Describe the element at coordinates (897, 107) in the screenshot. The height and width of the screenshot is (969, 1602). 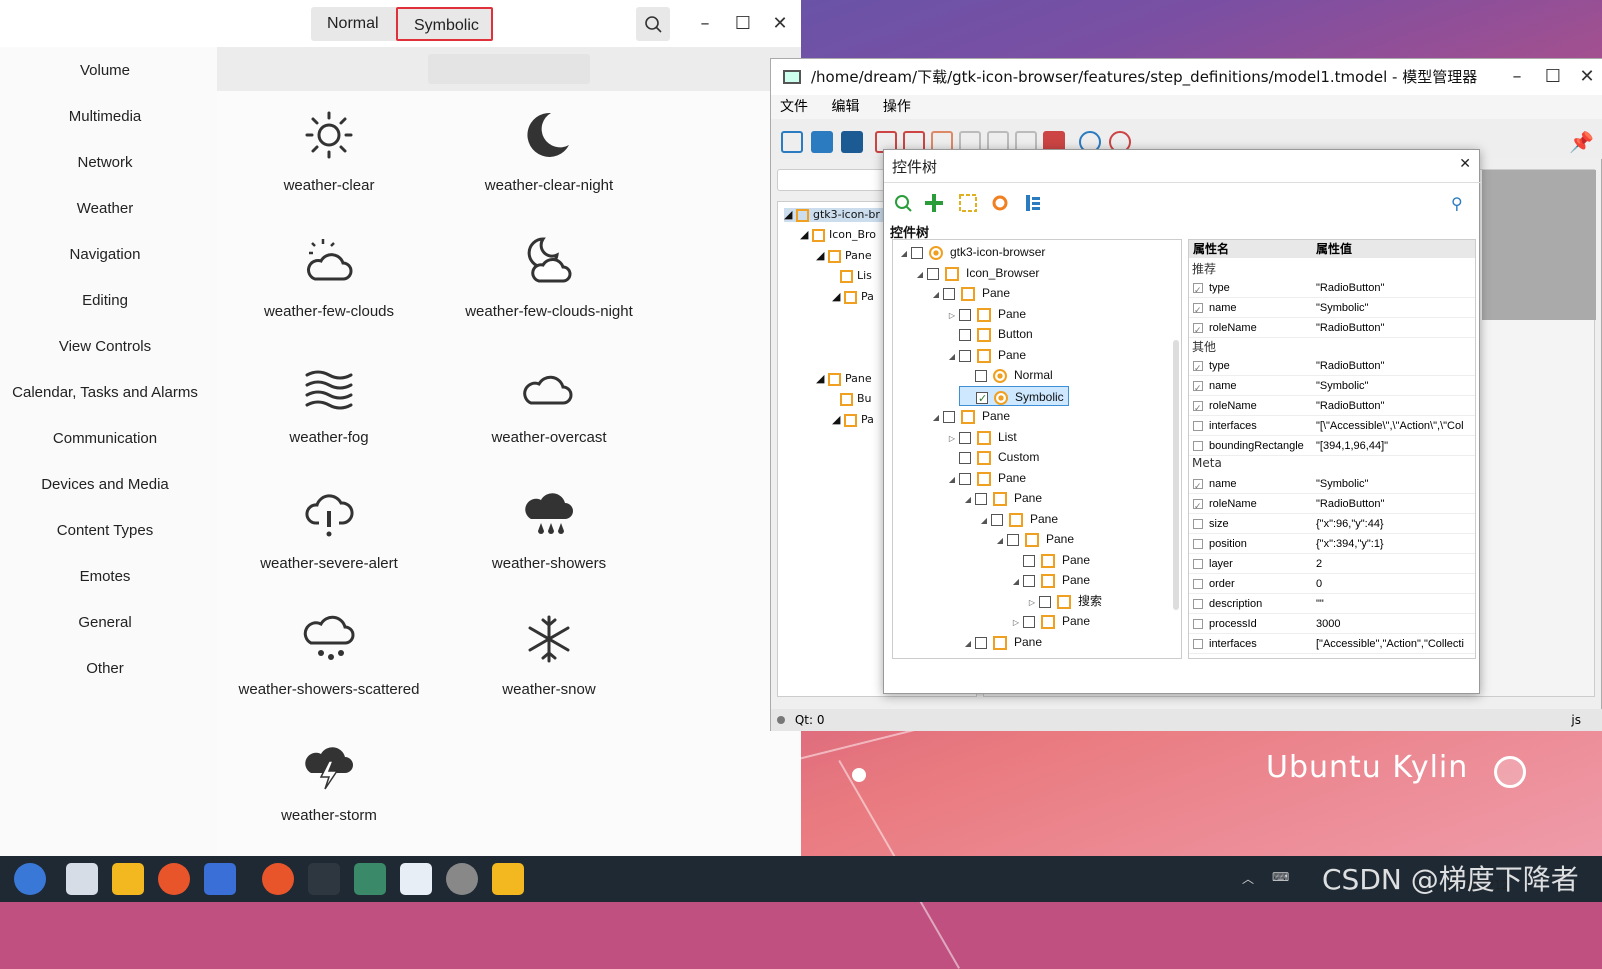
I see `menu-operate: 操作` at that location.